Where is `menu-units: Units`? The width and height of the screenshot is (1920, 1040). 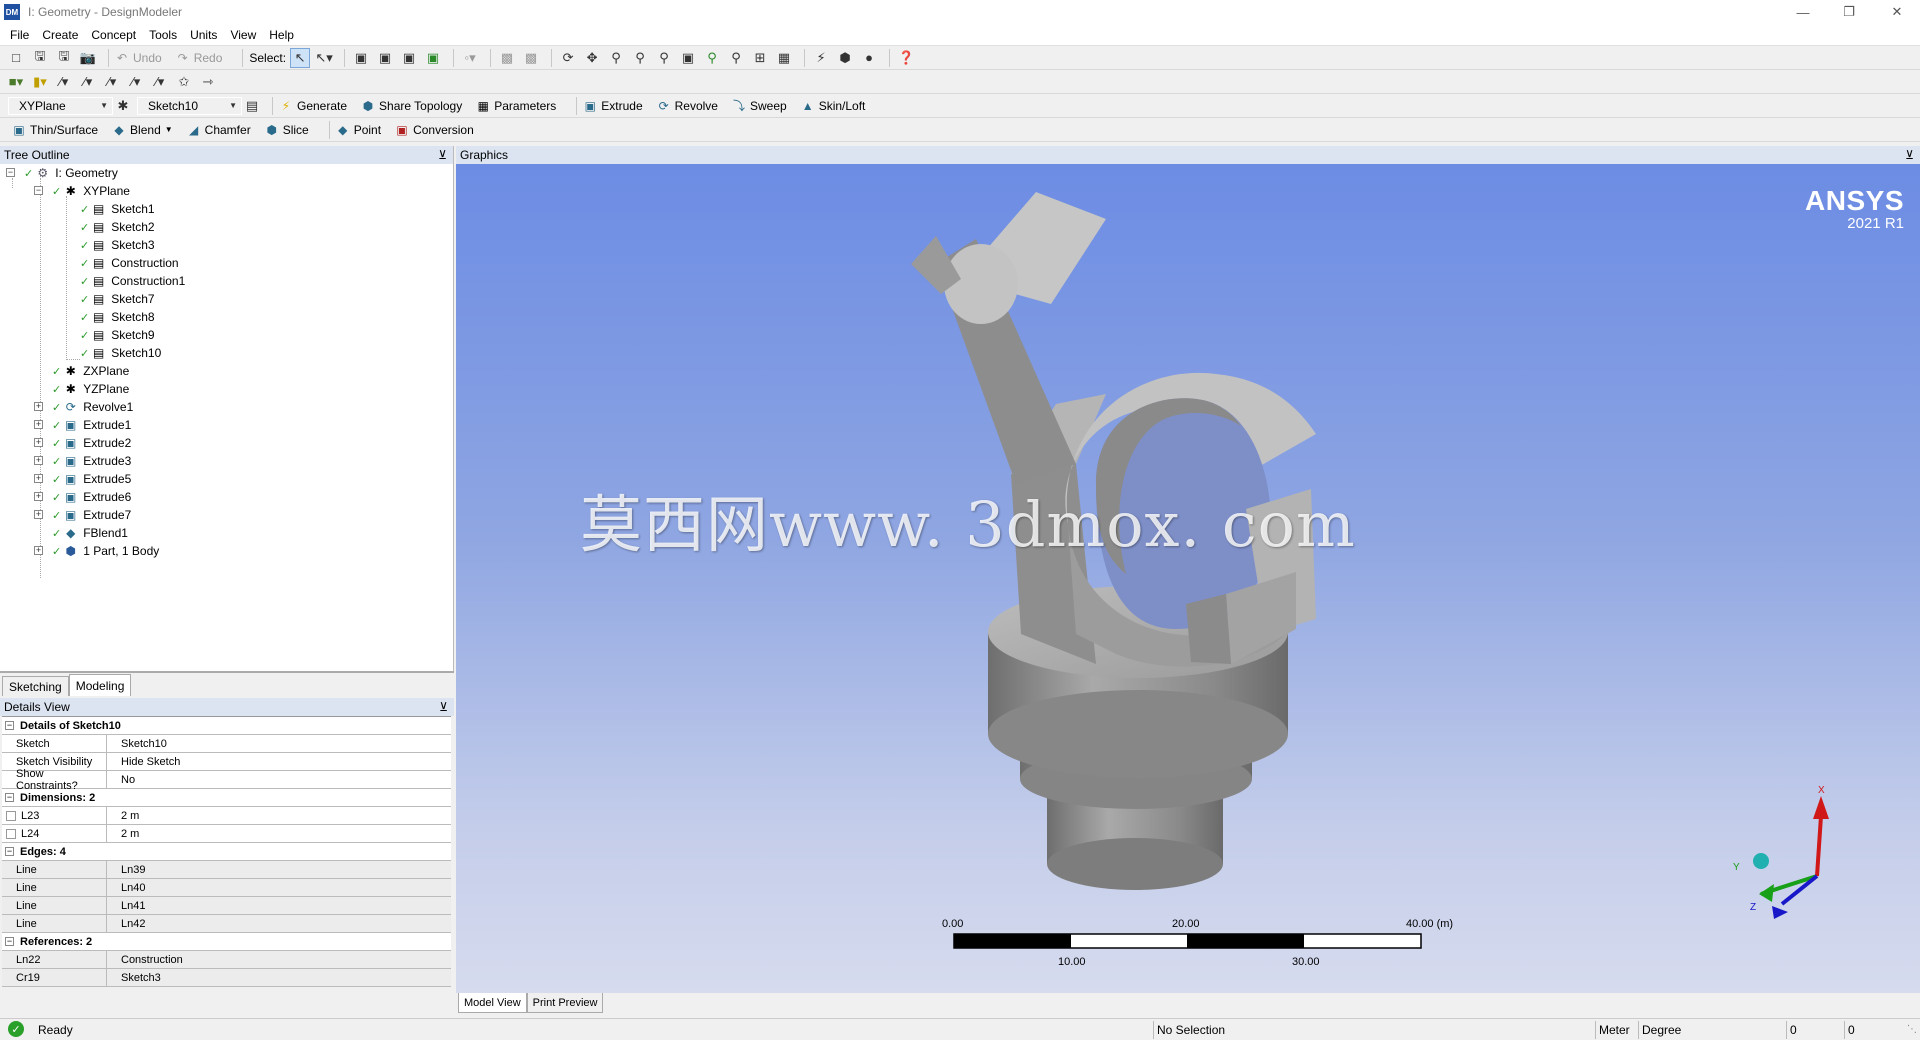
menu-units: Units is located at coordinates (203, 35).